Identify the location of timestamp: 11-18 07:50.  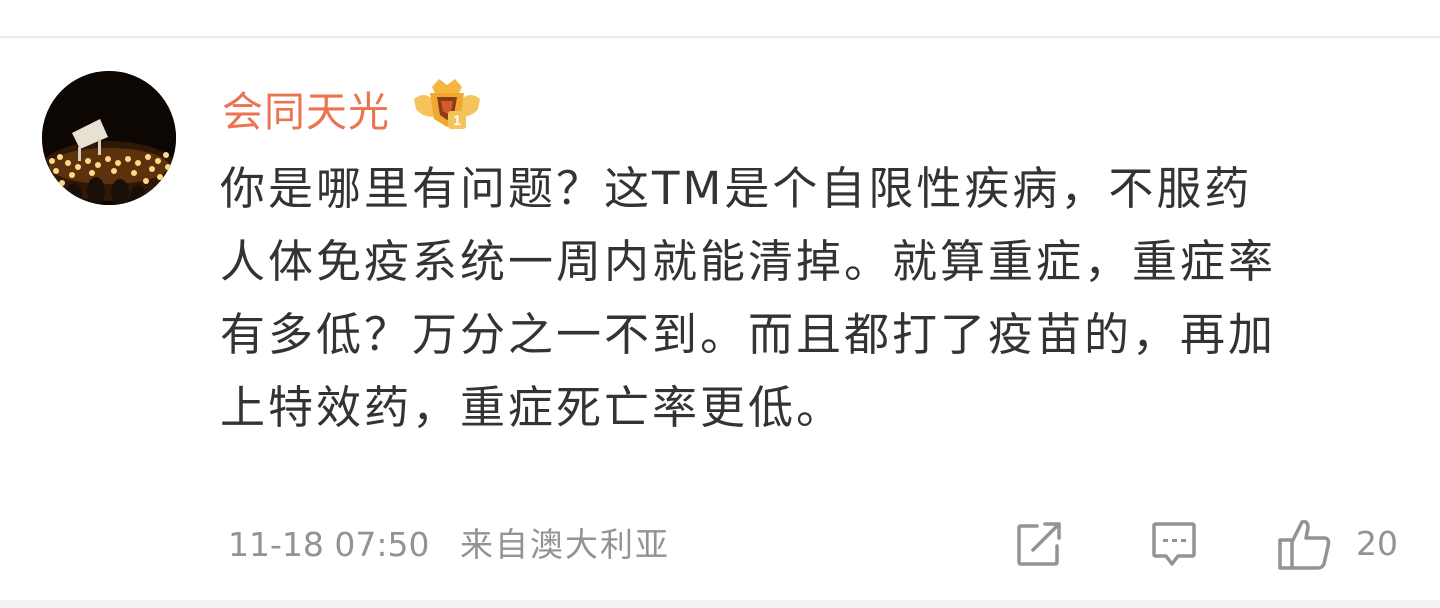
(329, 544).